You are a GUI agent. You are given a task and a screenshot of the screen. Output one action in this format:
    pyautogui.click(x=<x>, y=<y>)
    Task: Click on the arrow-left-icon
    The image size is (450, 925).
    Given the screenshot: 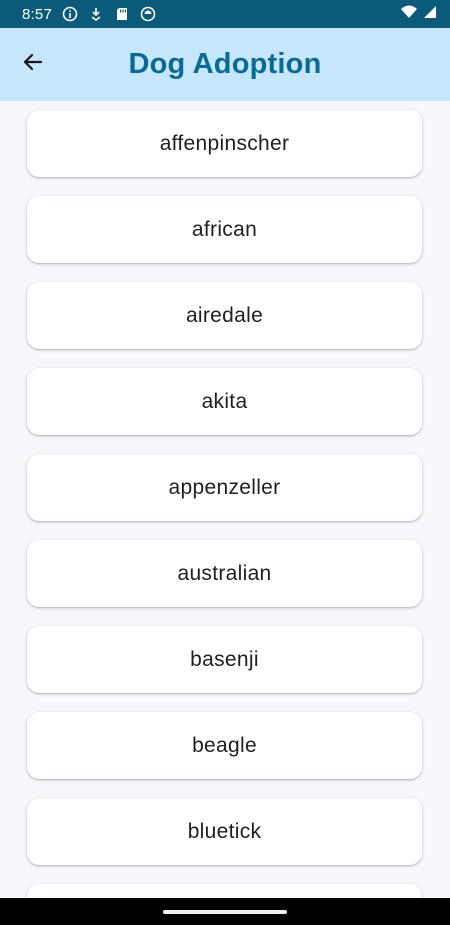 What is the action you would take?
    pyautogui.click(x=32, y=64)
    